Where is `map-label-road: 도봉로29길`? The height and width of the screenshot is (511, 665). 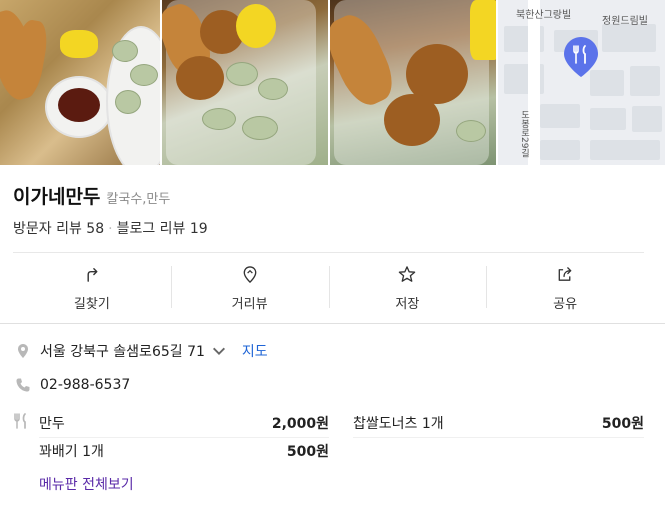
map-label-road: 도봉로29길 is located at coordinates (524, 134).